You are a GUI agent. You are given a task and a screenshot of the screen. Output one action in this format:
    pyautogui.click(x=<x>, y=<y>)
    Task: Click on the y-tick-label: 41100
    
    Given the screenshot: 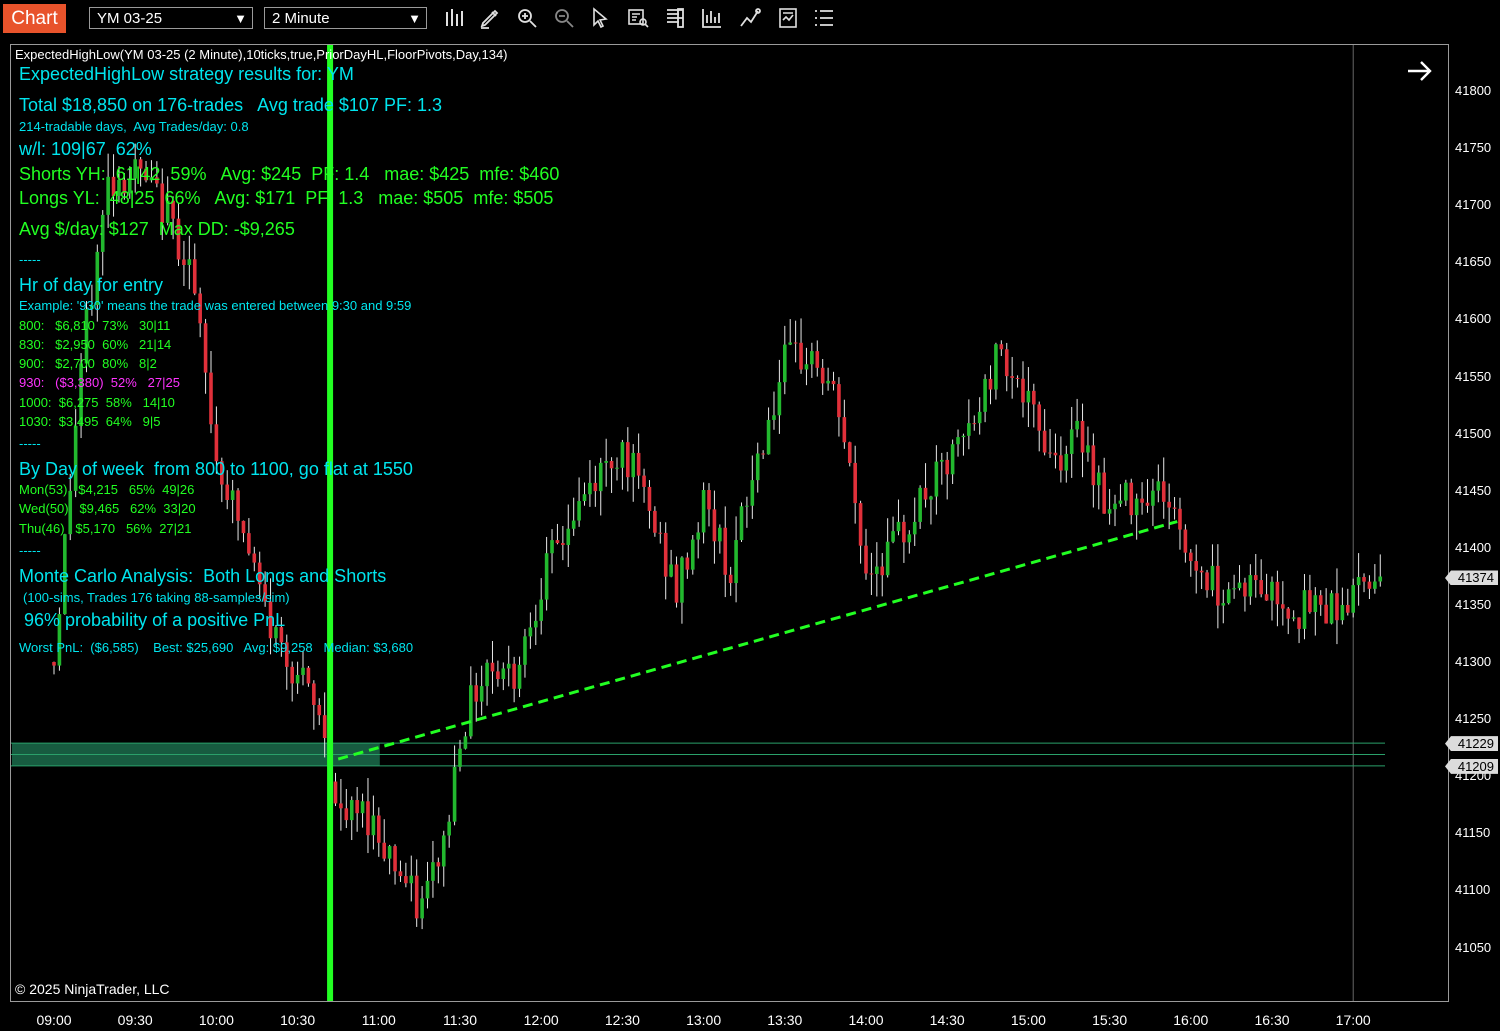 What is the action you would take?
    pyautogui.click(x=1473, y=890)
    